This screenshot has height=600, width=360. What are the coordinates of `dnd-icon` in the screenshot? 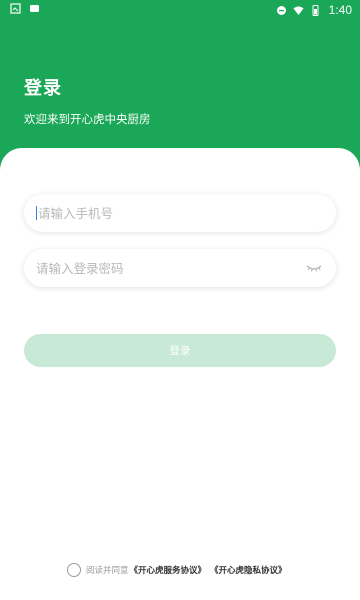 It's located at (281, 10).